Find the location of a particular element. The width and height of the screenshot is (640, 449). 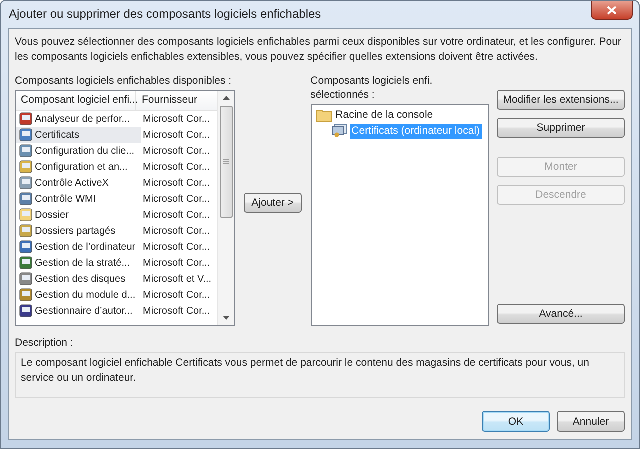

snap-in-item: Dossier is located at coordinates (78, 215).